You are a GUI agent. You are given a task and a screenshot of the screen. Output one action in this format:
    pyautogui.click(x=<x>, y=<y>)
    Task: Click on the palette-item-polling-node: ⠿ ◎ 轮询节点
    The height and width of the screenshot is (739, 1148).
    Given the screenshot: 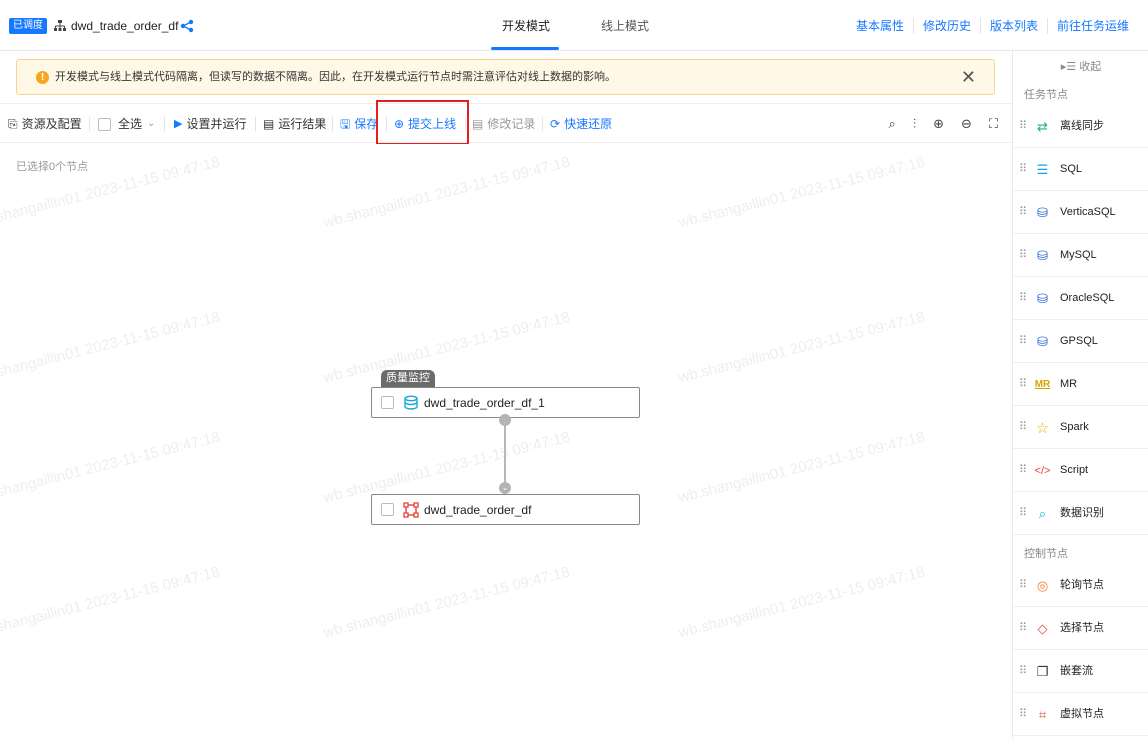 What is the action you would take?
    pyautogui.click(x=1080, y=585)
    